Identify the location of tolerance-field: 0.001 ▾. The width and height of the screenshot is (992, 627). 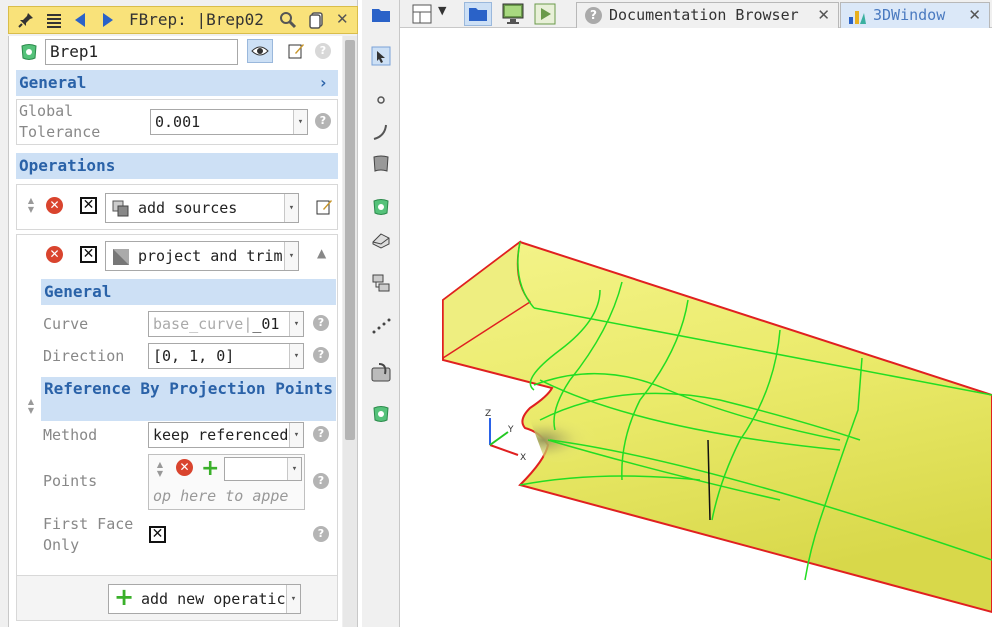
(229, 122).